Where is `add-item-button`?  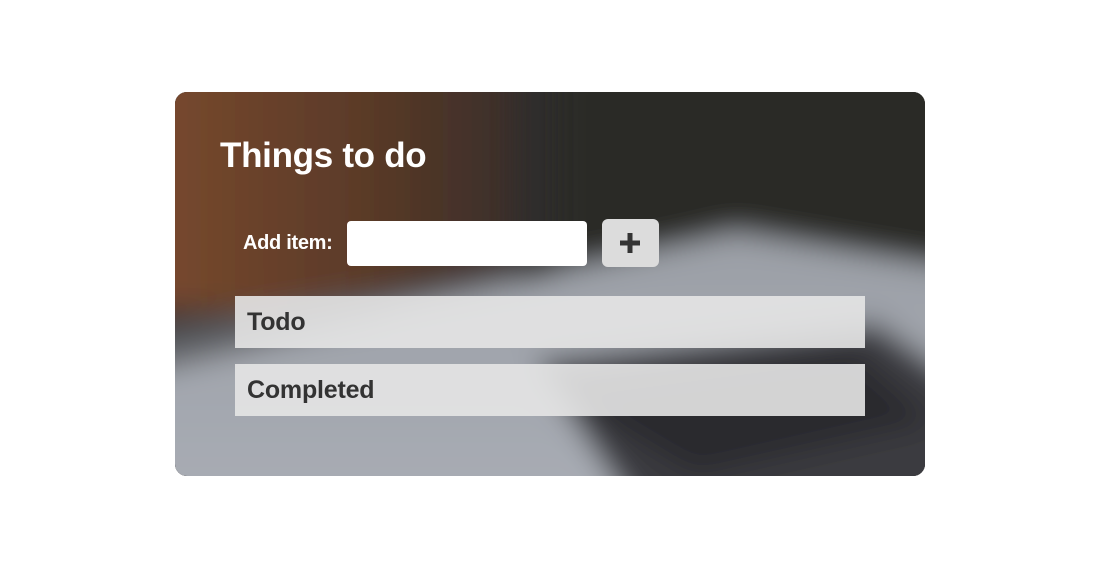
add-item-button is located at coordinates (630, 243).